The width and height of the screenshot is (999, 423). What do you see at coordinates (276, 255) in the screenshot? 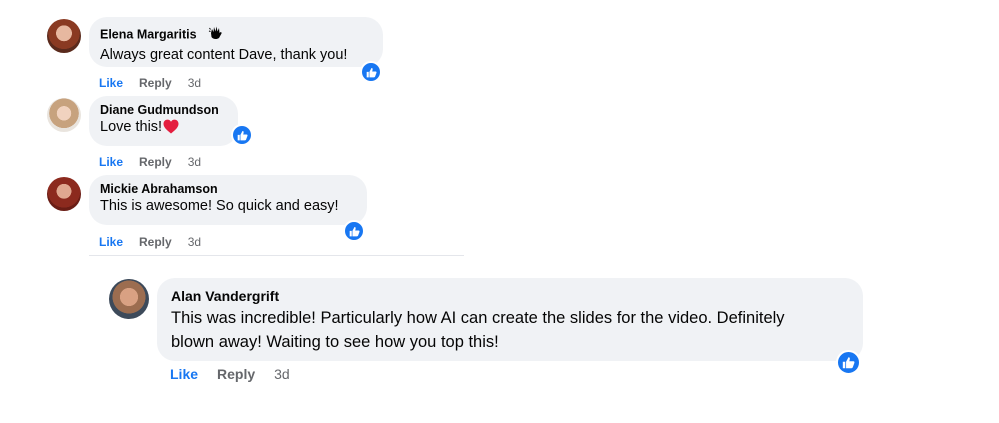
I see `thread-divider` at bounding box center [276, 255].